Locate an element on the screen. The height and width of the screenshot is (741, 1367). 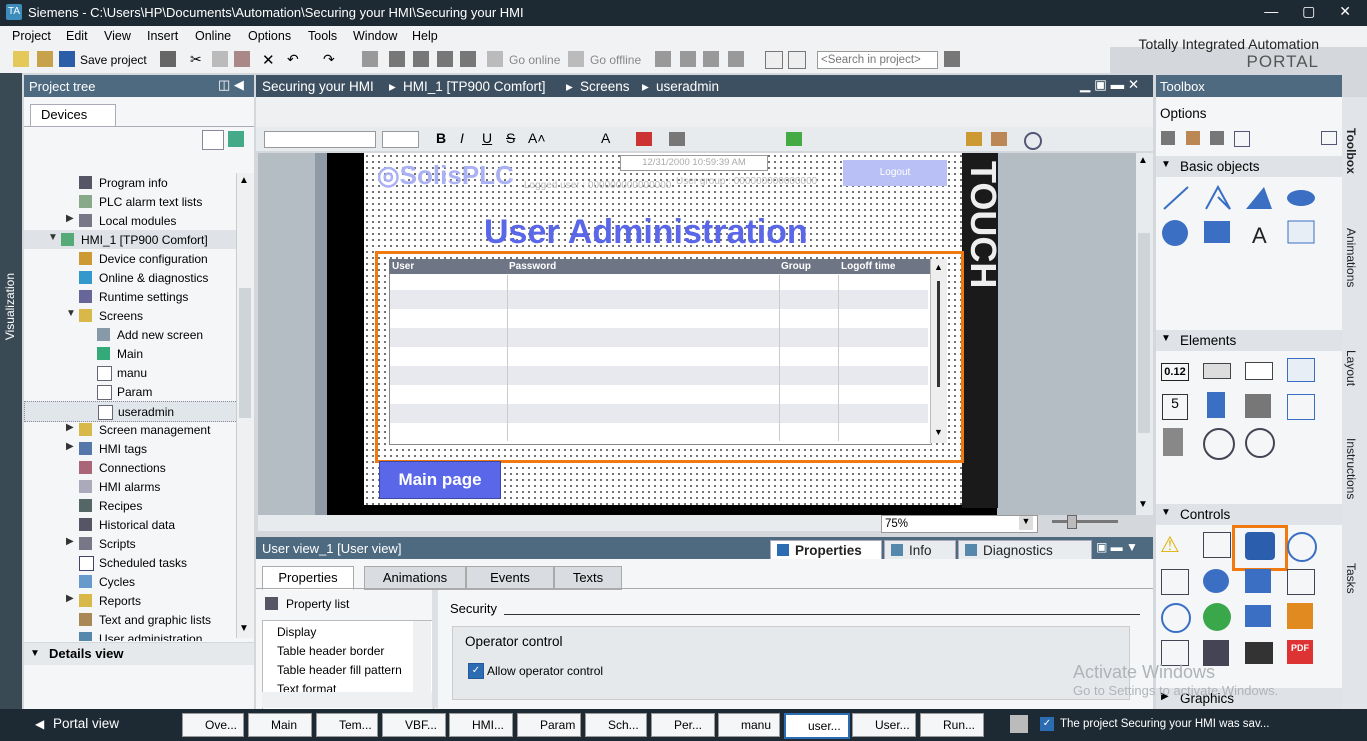
tree-item: PLC alarm text lists is located at coordinates (130, 201).